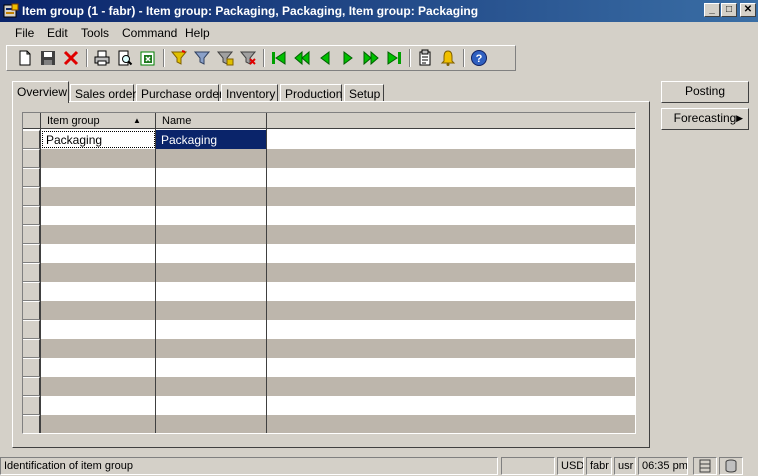 The height and width of the screenshot is (476, 758). What do you see at coordinates (149, 33) in the screenshot?
I see `menu-command: Command` at bounding box center [149, 33].